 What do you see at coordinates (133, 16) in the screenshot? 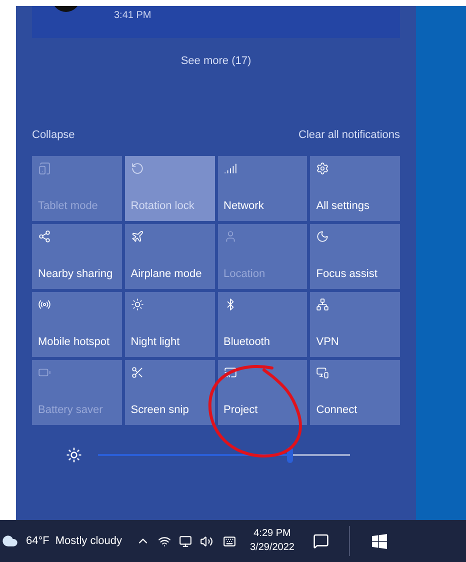
I see `notification-time: 3:41 PM` at bounding box center [133, 16].